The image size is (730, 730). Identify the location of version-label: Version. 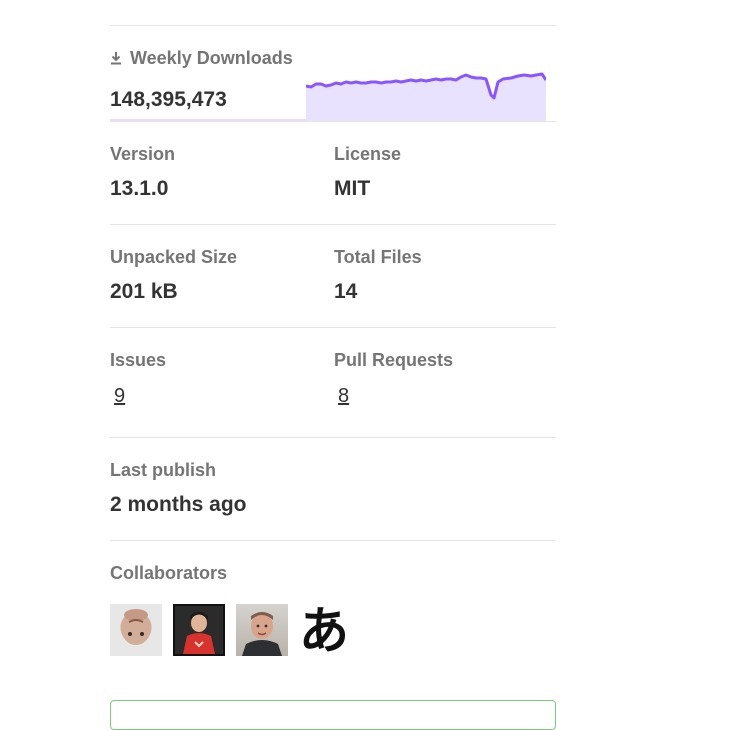
(143, 154).